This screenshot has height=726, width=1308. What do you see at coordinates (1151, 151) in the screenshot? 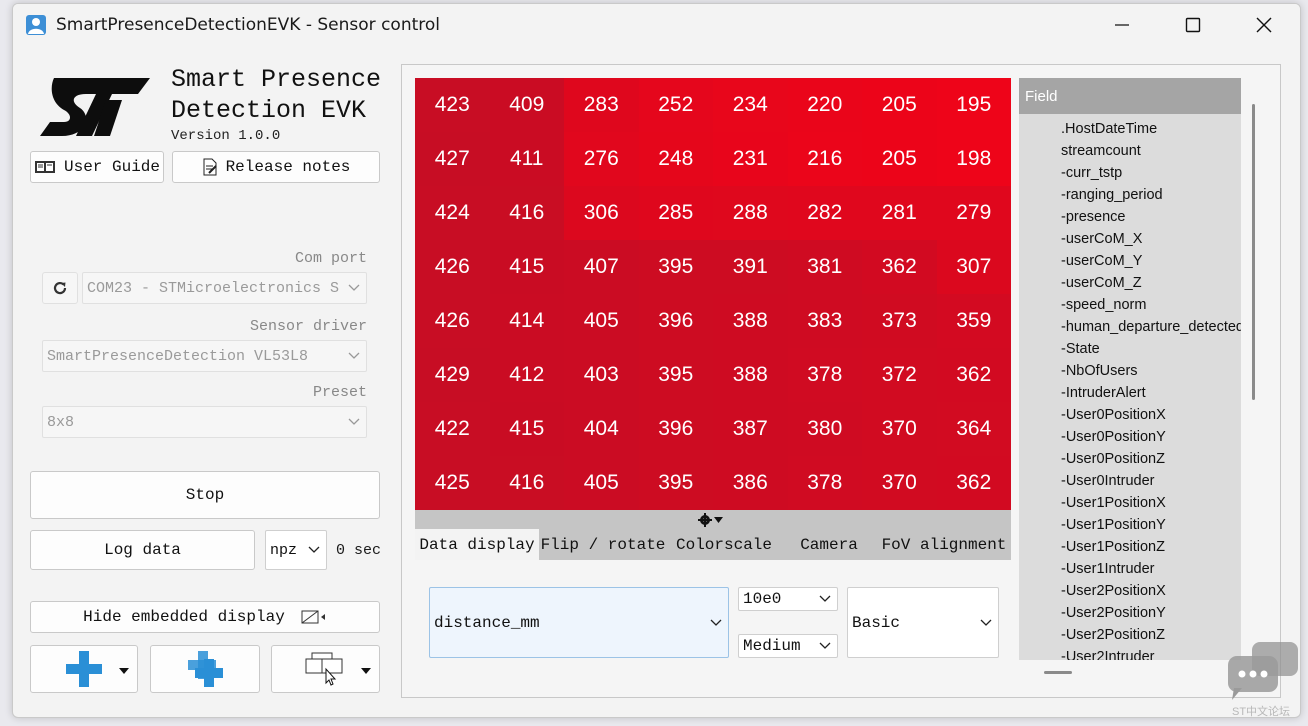
I see `field-list-item: streamcount` at bounding box center [1151, 151].